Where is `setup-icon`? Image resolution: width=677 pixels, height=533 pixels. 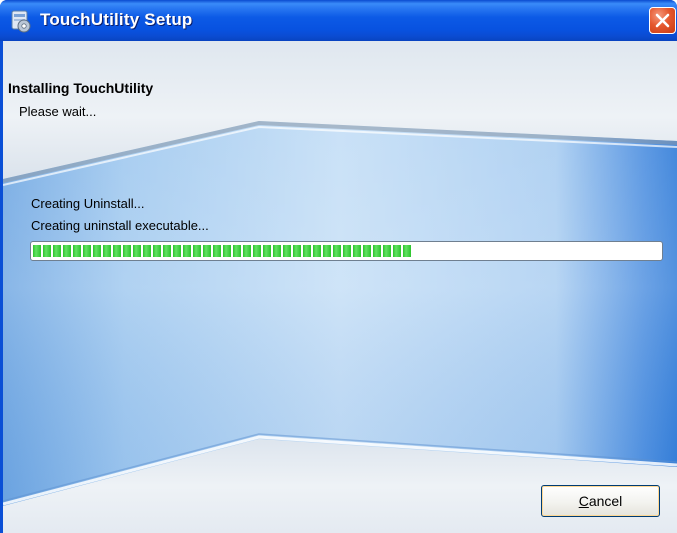 setup-icon is located at coordinates (21, 21).